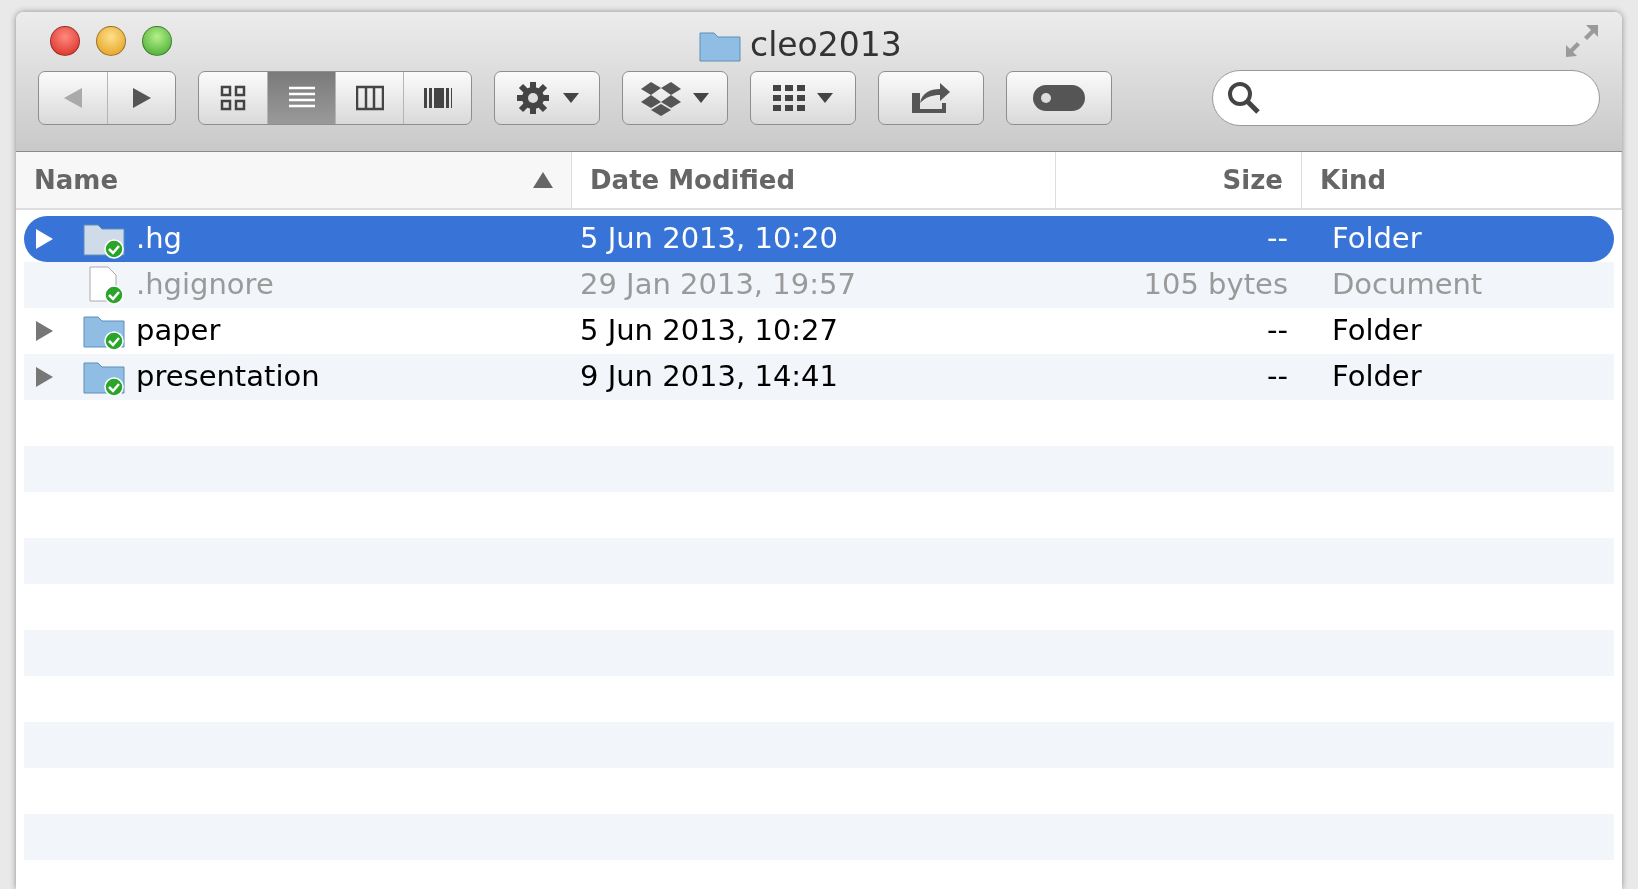 The image size is (1638, 889). Describe the element at coordinates (157, 41) in the screenshot. I see `zoom-button` at that location.